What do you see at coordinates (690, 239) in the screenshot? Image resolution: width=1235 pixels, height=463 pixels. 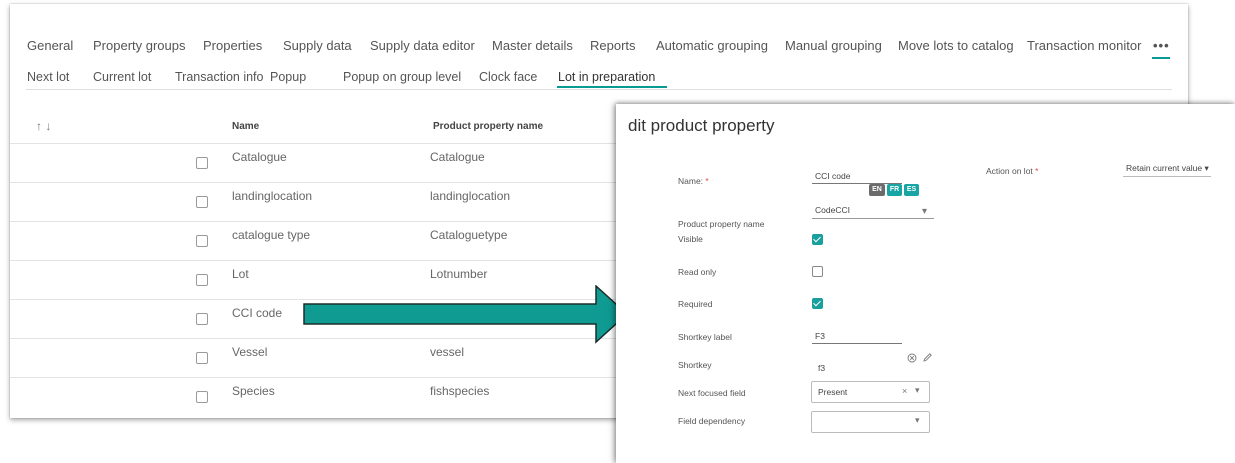 I see `visible-label: Visible` at bounding box center [690, 239].